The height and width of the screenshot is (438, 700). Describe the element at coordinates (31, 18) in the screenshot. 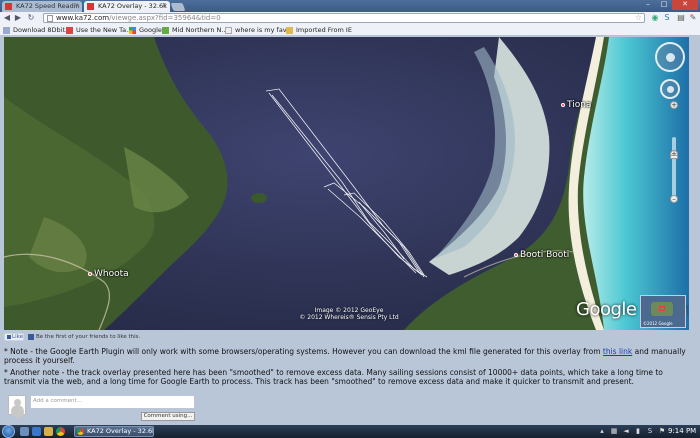

I see `reload-icon: ↻` at that location.